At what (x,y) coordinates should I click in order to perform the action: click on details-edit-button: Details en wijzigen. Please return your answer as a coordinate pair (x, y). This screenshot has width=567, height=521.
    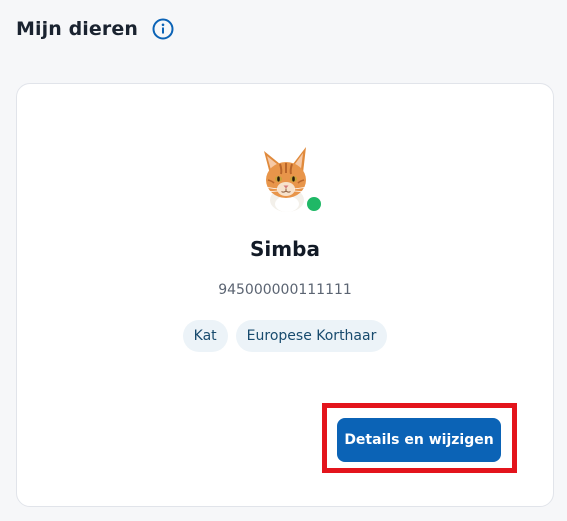
    Looking at the image, I should click on (419, 440).